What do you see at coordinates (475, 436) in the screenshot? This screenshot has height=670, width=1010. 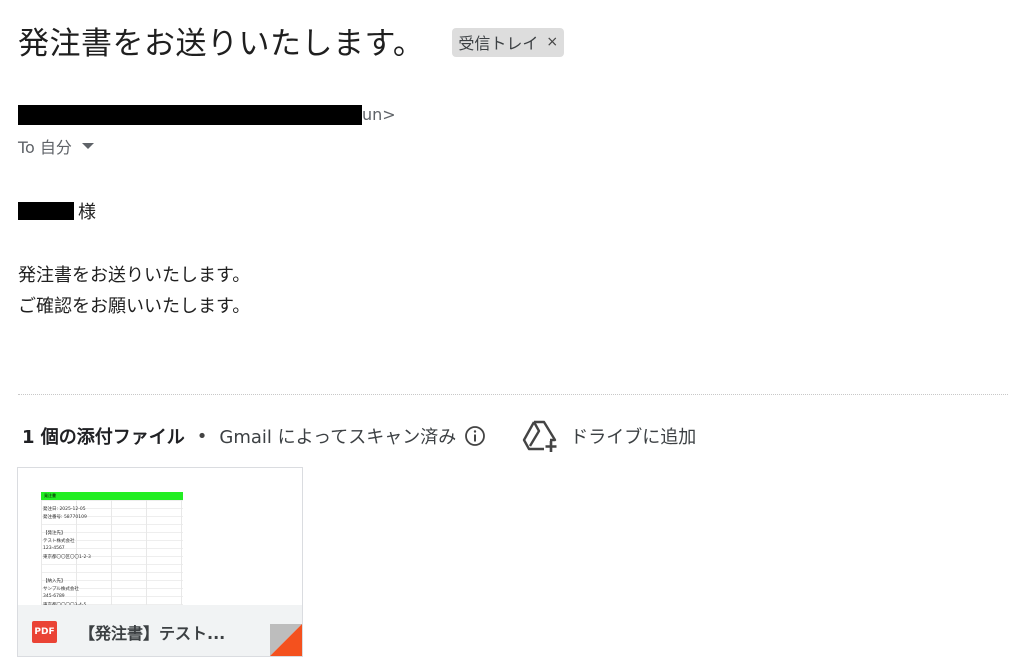 I see `info-icon` at bounding box center [475, 436].